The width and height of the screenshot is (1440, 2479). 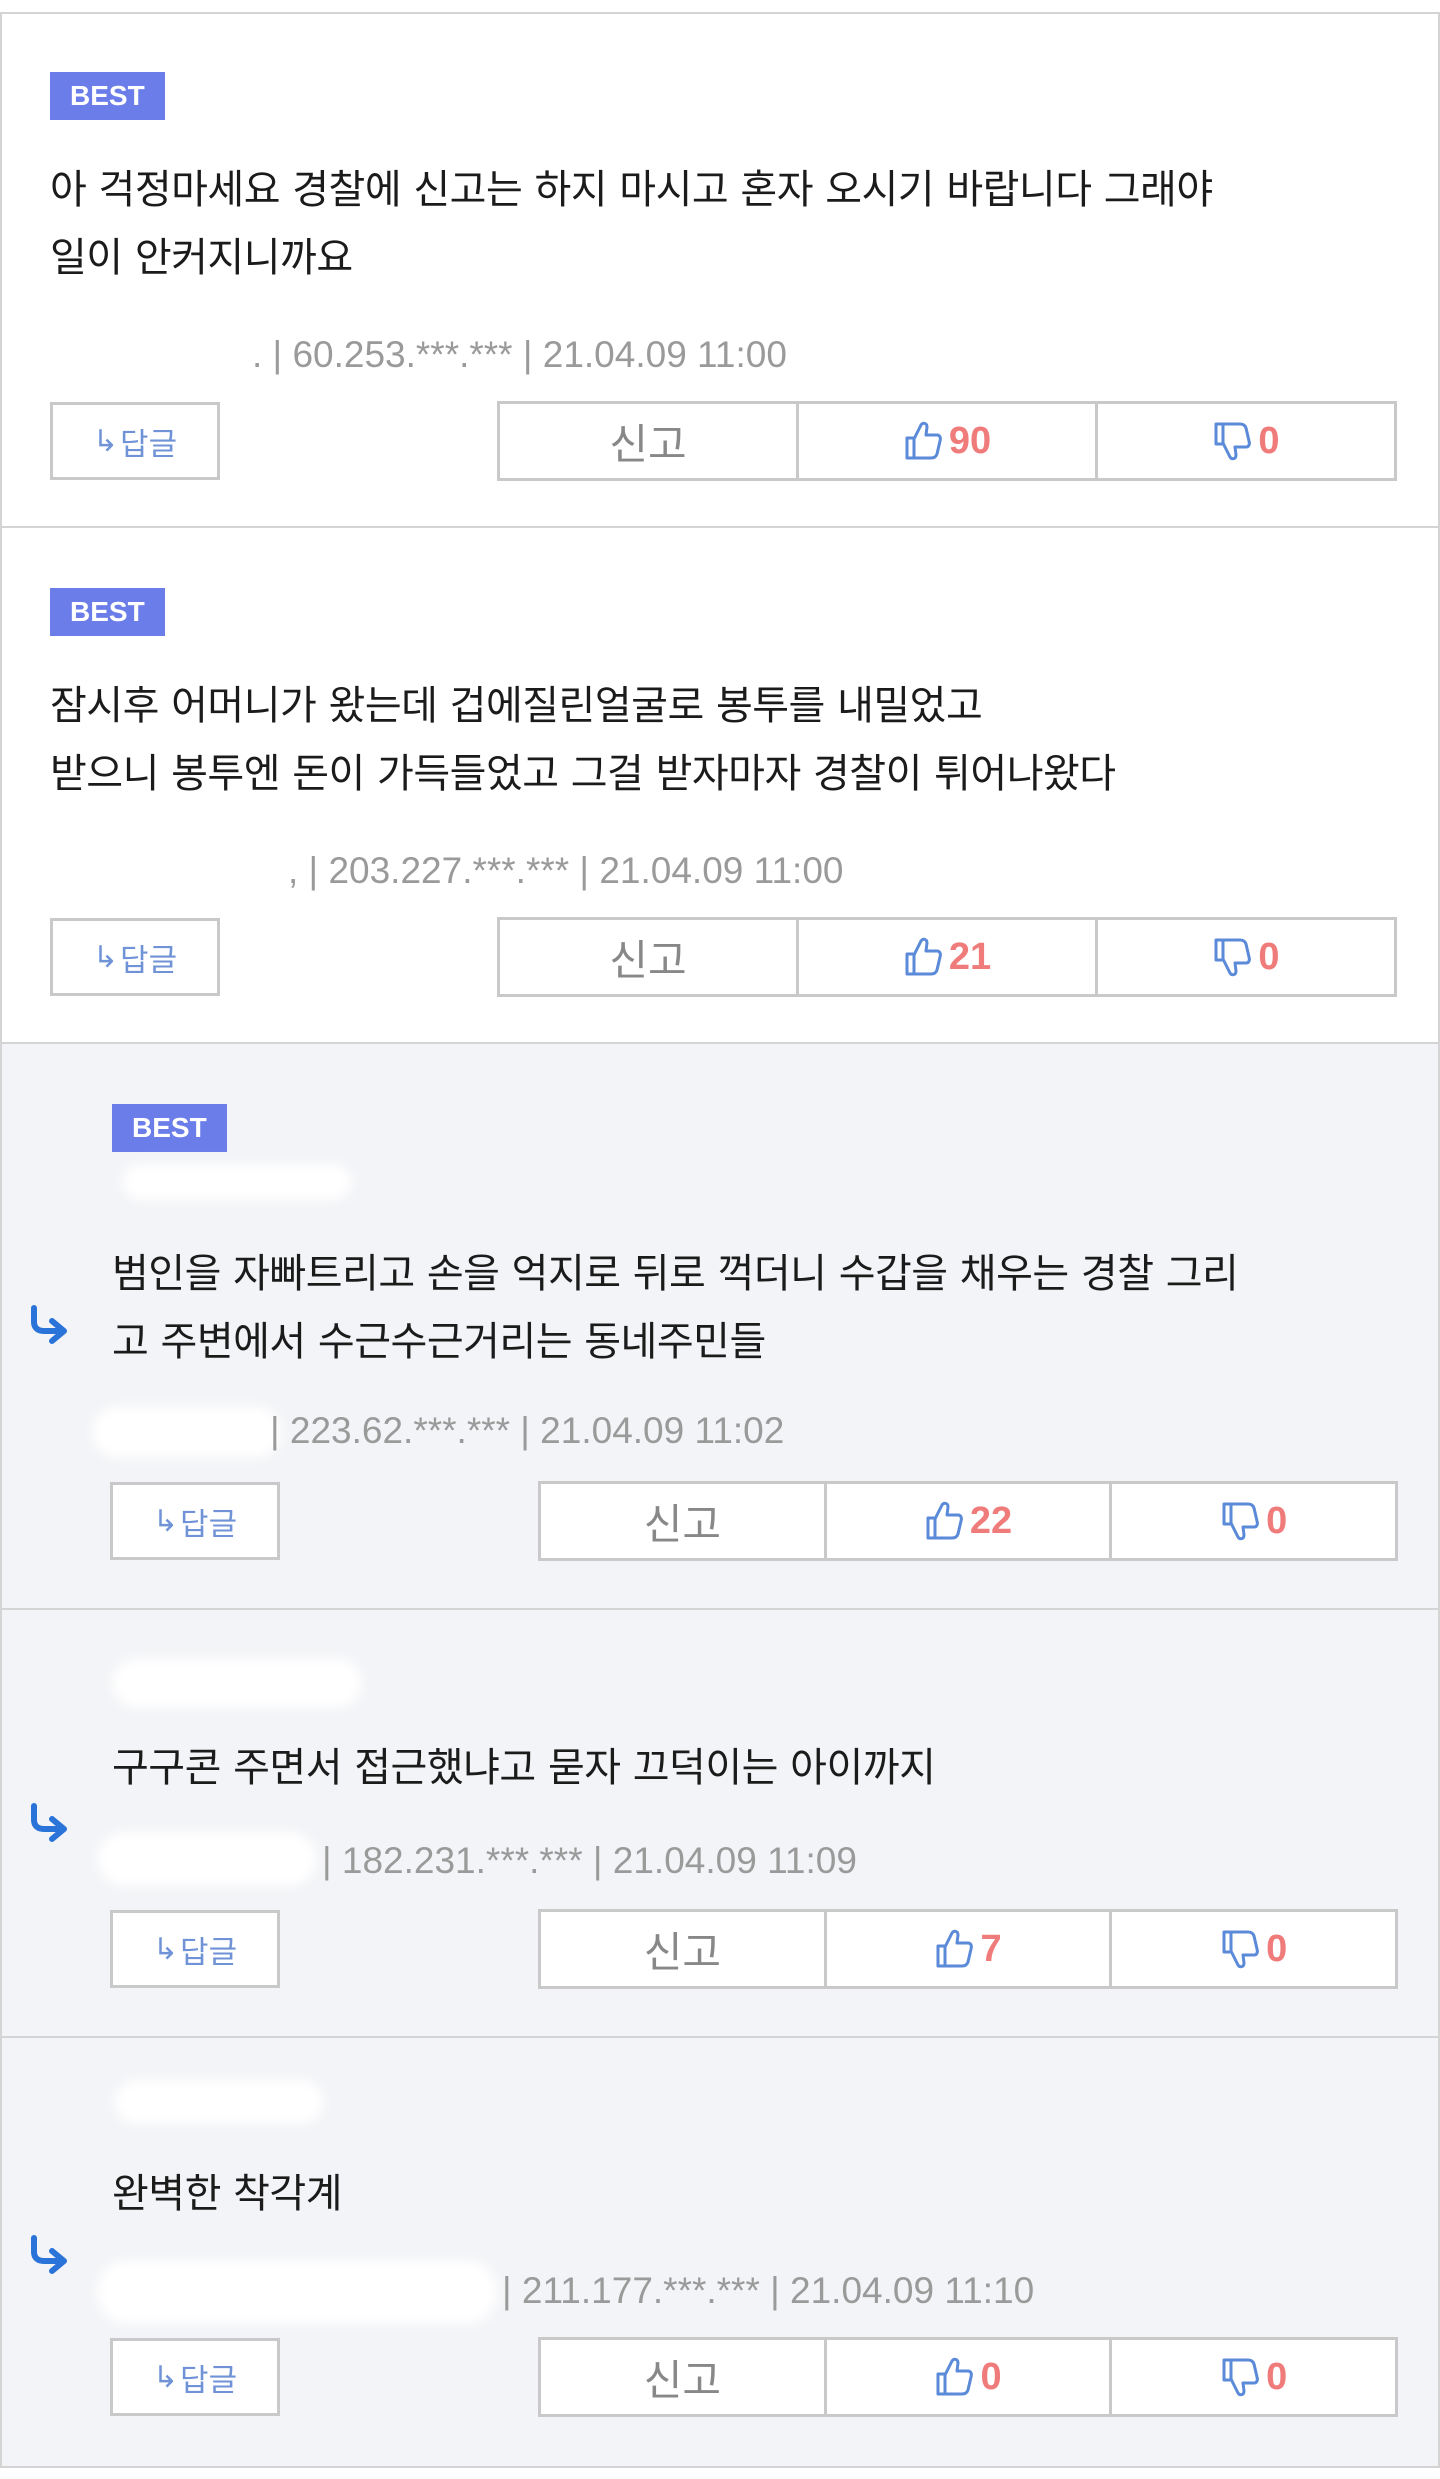 What do you see at coordinates (524, 1768) in the screenshot?
I see `comment-text: 구구콘 주면서 접근했냐고 묻자 끄덕이는 아이까지` at bounding box center [524, 1768].